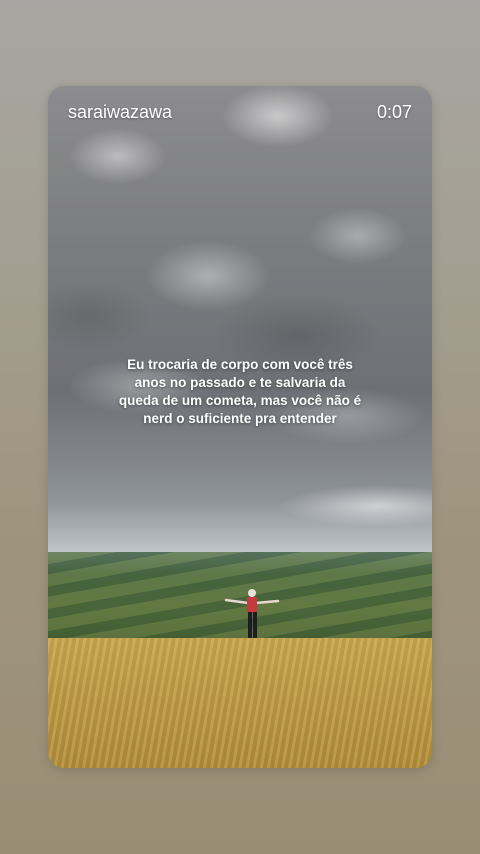 The image size is (480, 854). I want to click on caption-line: queda de um cometa, mas você não é, so click(240, 400).